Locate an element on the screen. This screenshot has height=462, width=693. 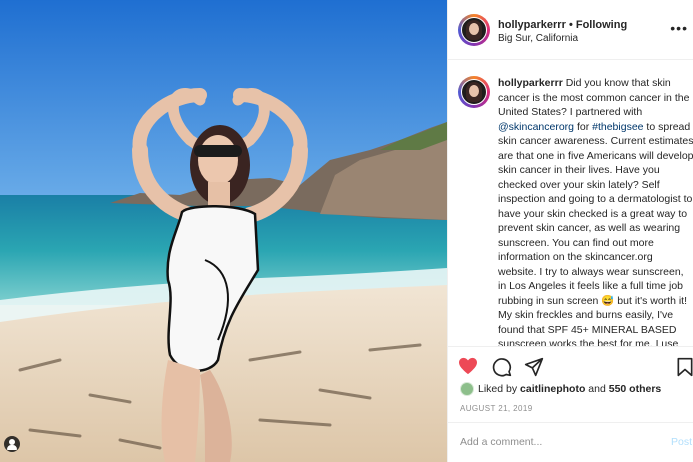
user-tag-icon is located at coordinates (12, 444).